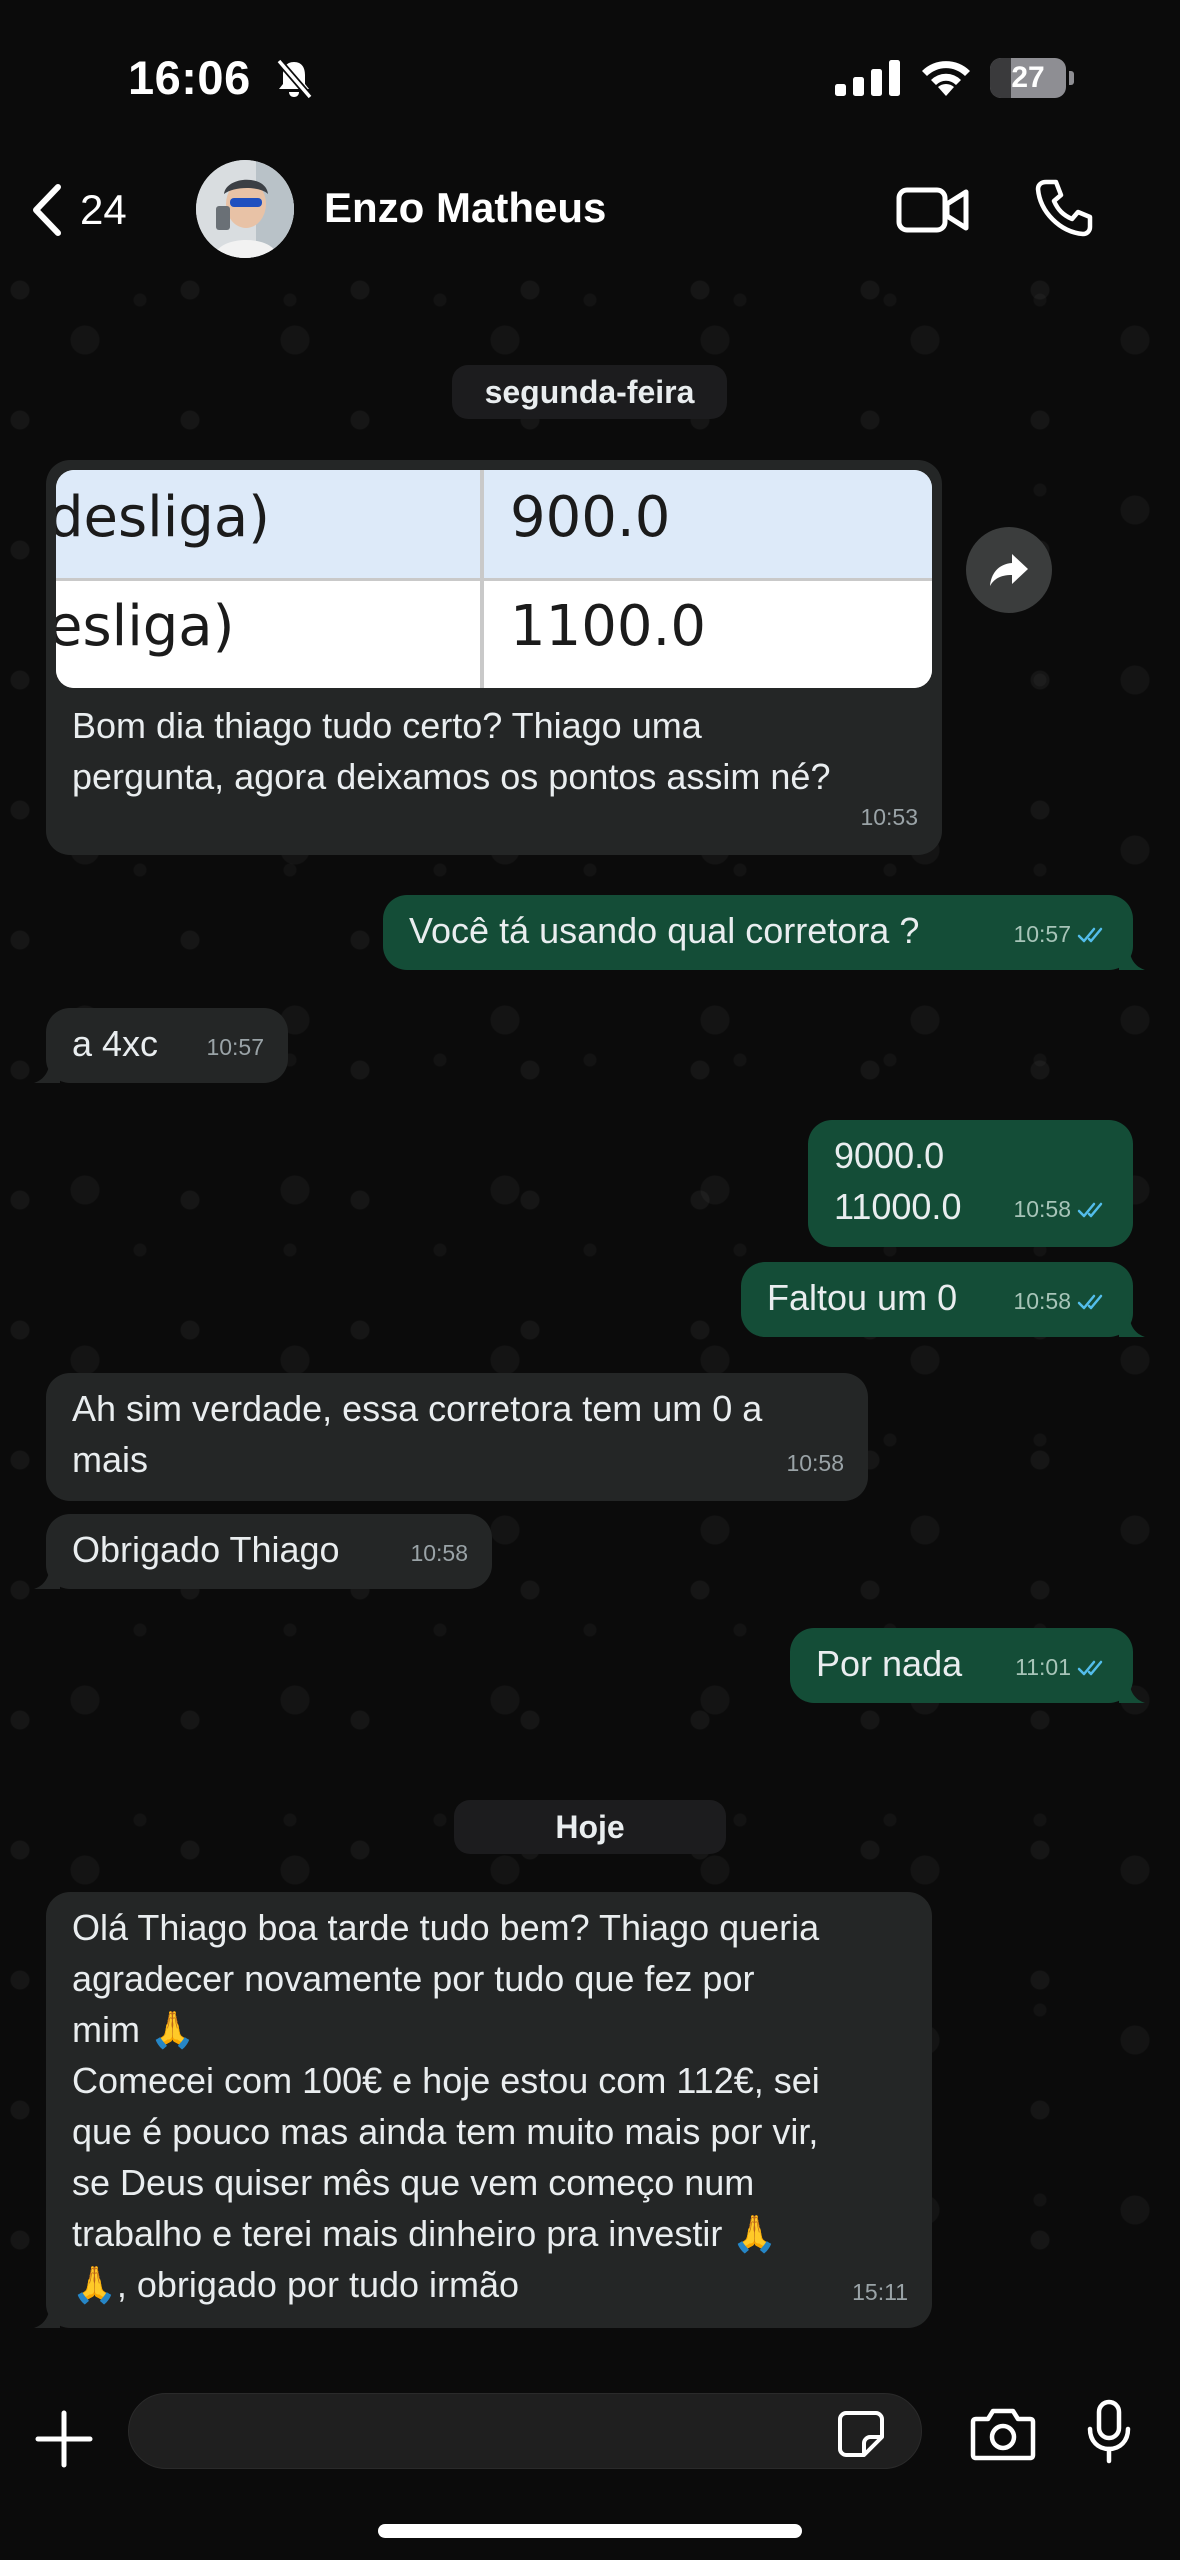 Image resolution: width=1180 pixels, height=2560 pixels. Describe the element at coordinates (933, 210) in the screenshot. I see `video-call-button` at that location.